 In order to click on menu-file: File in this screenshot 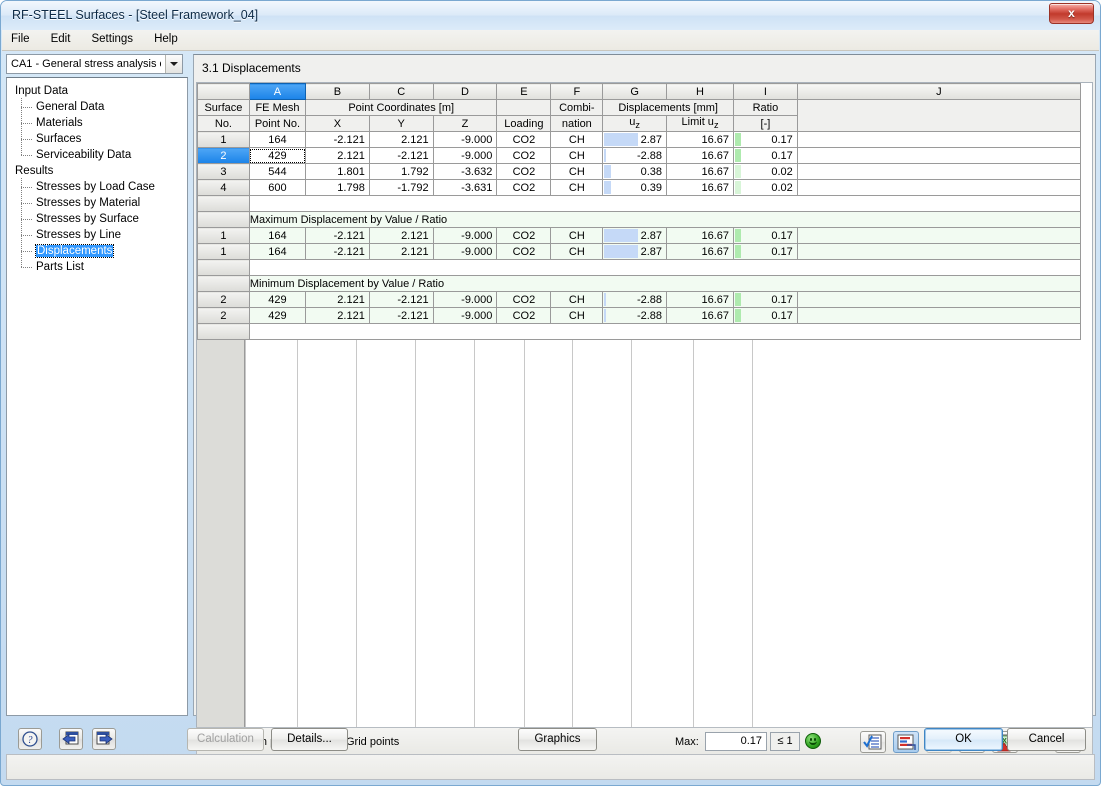, I will do `click(20, 39)`.